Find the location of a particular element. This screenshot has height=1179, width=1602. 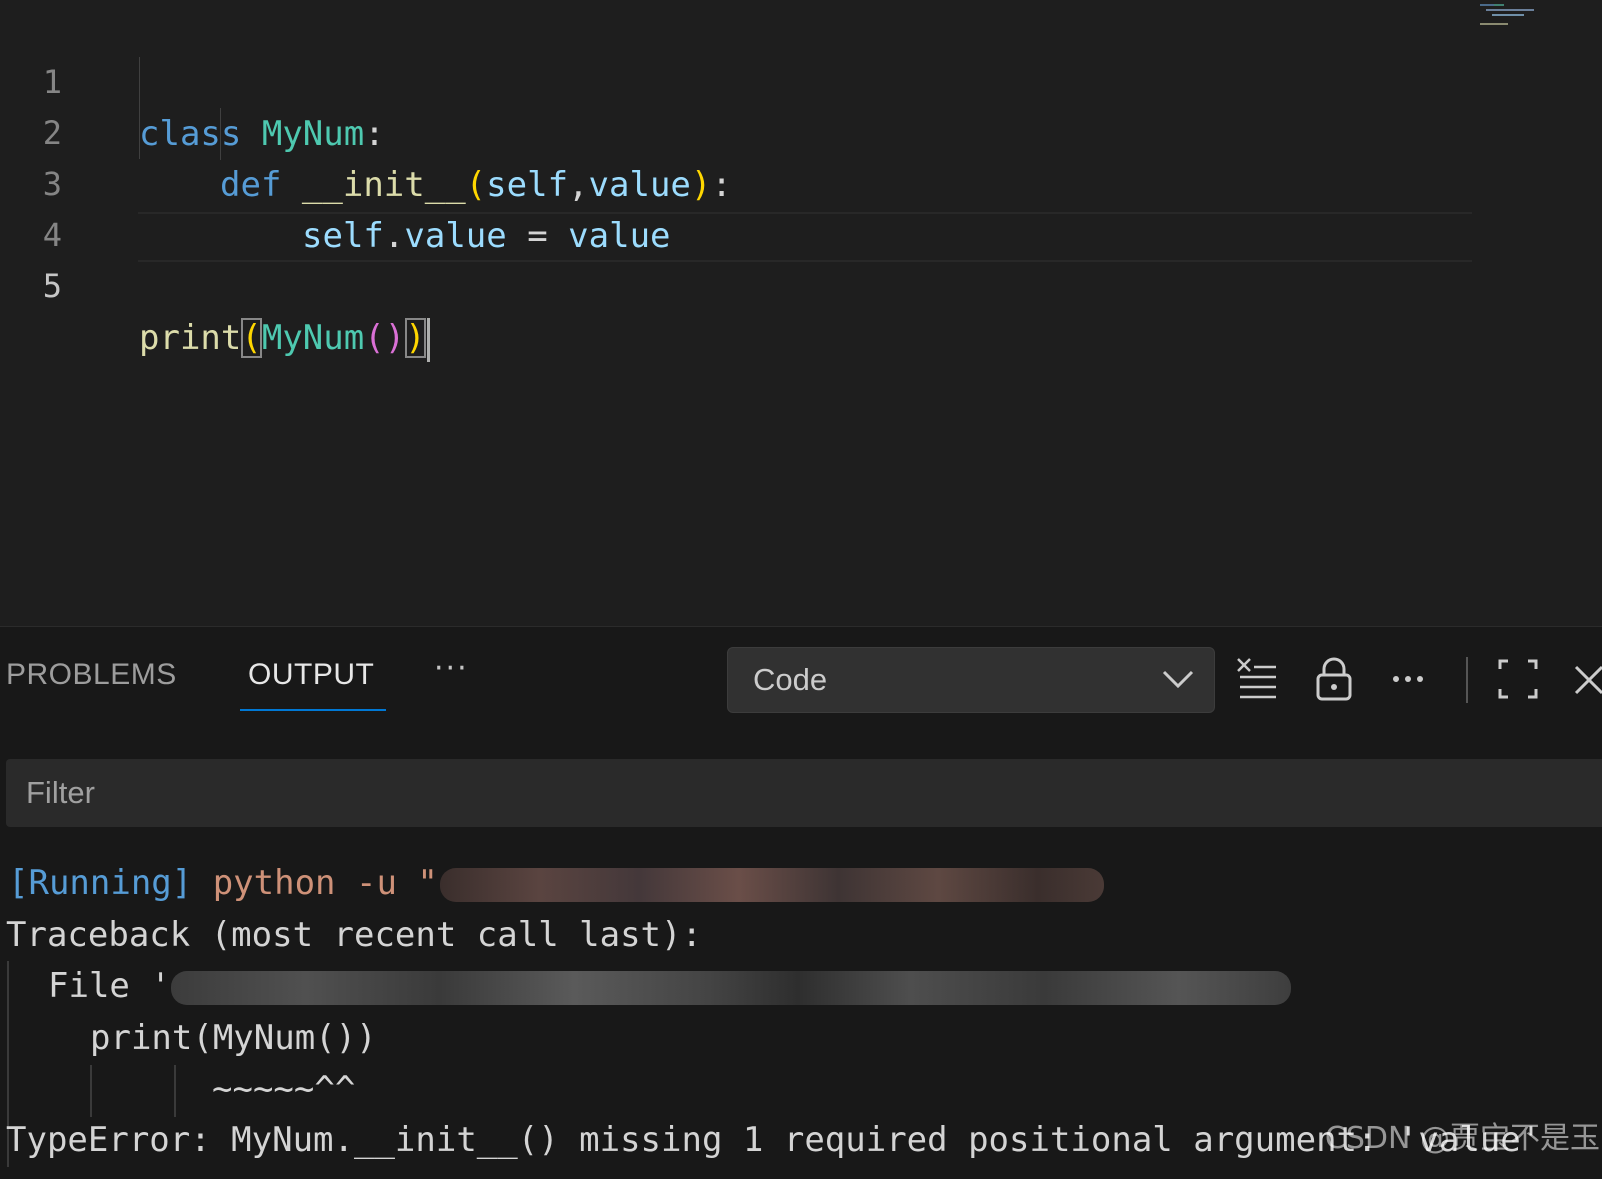

bracket-token: () is located at coordinates (385, 338).